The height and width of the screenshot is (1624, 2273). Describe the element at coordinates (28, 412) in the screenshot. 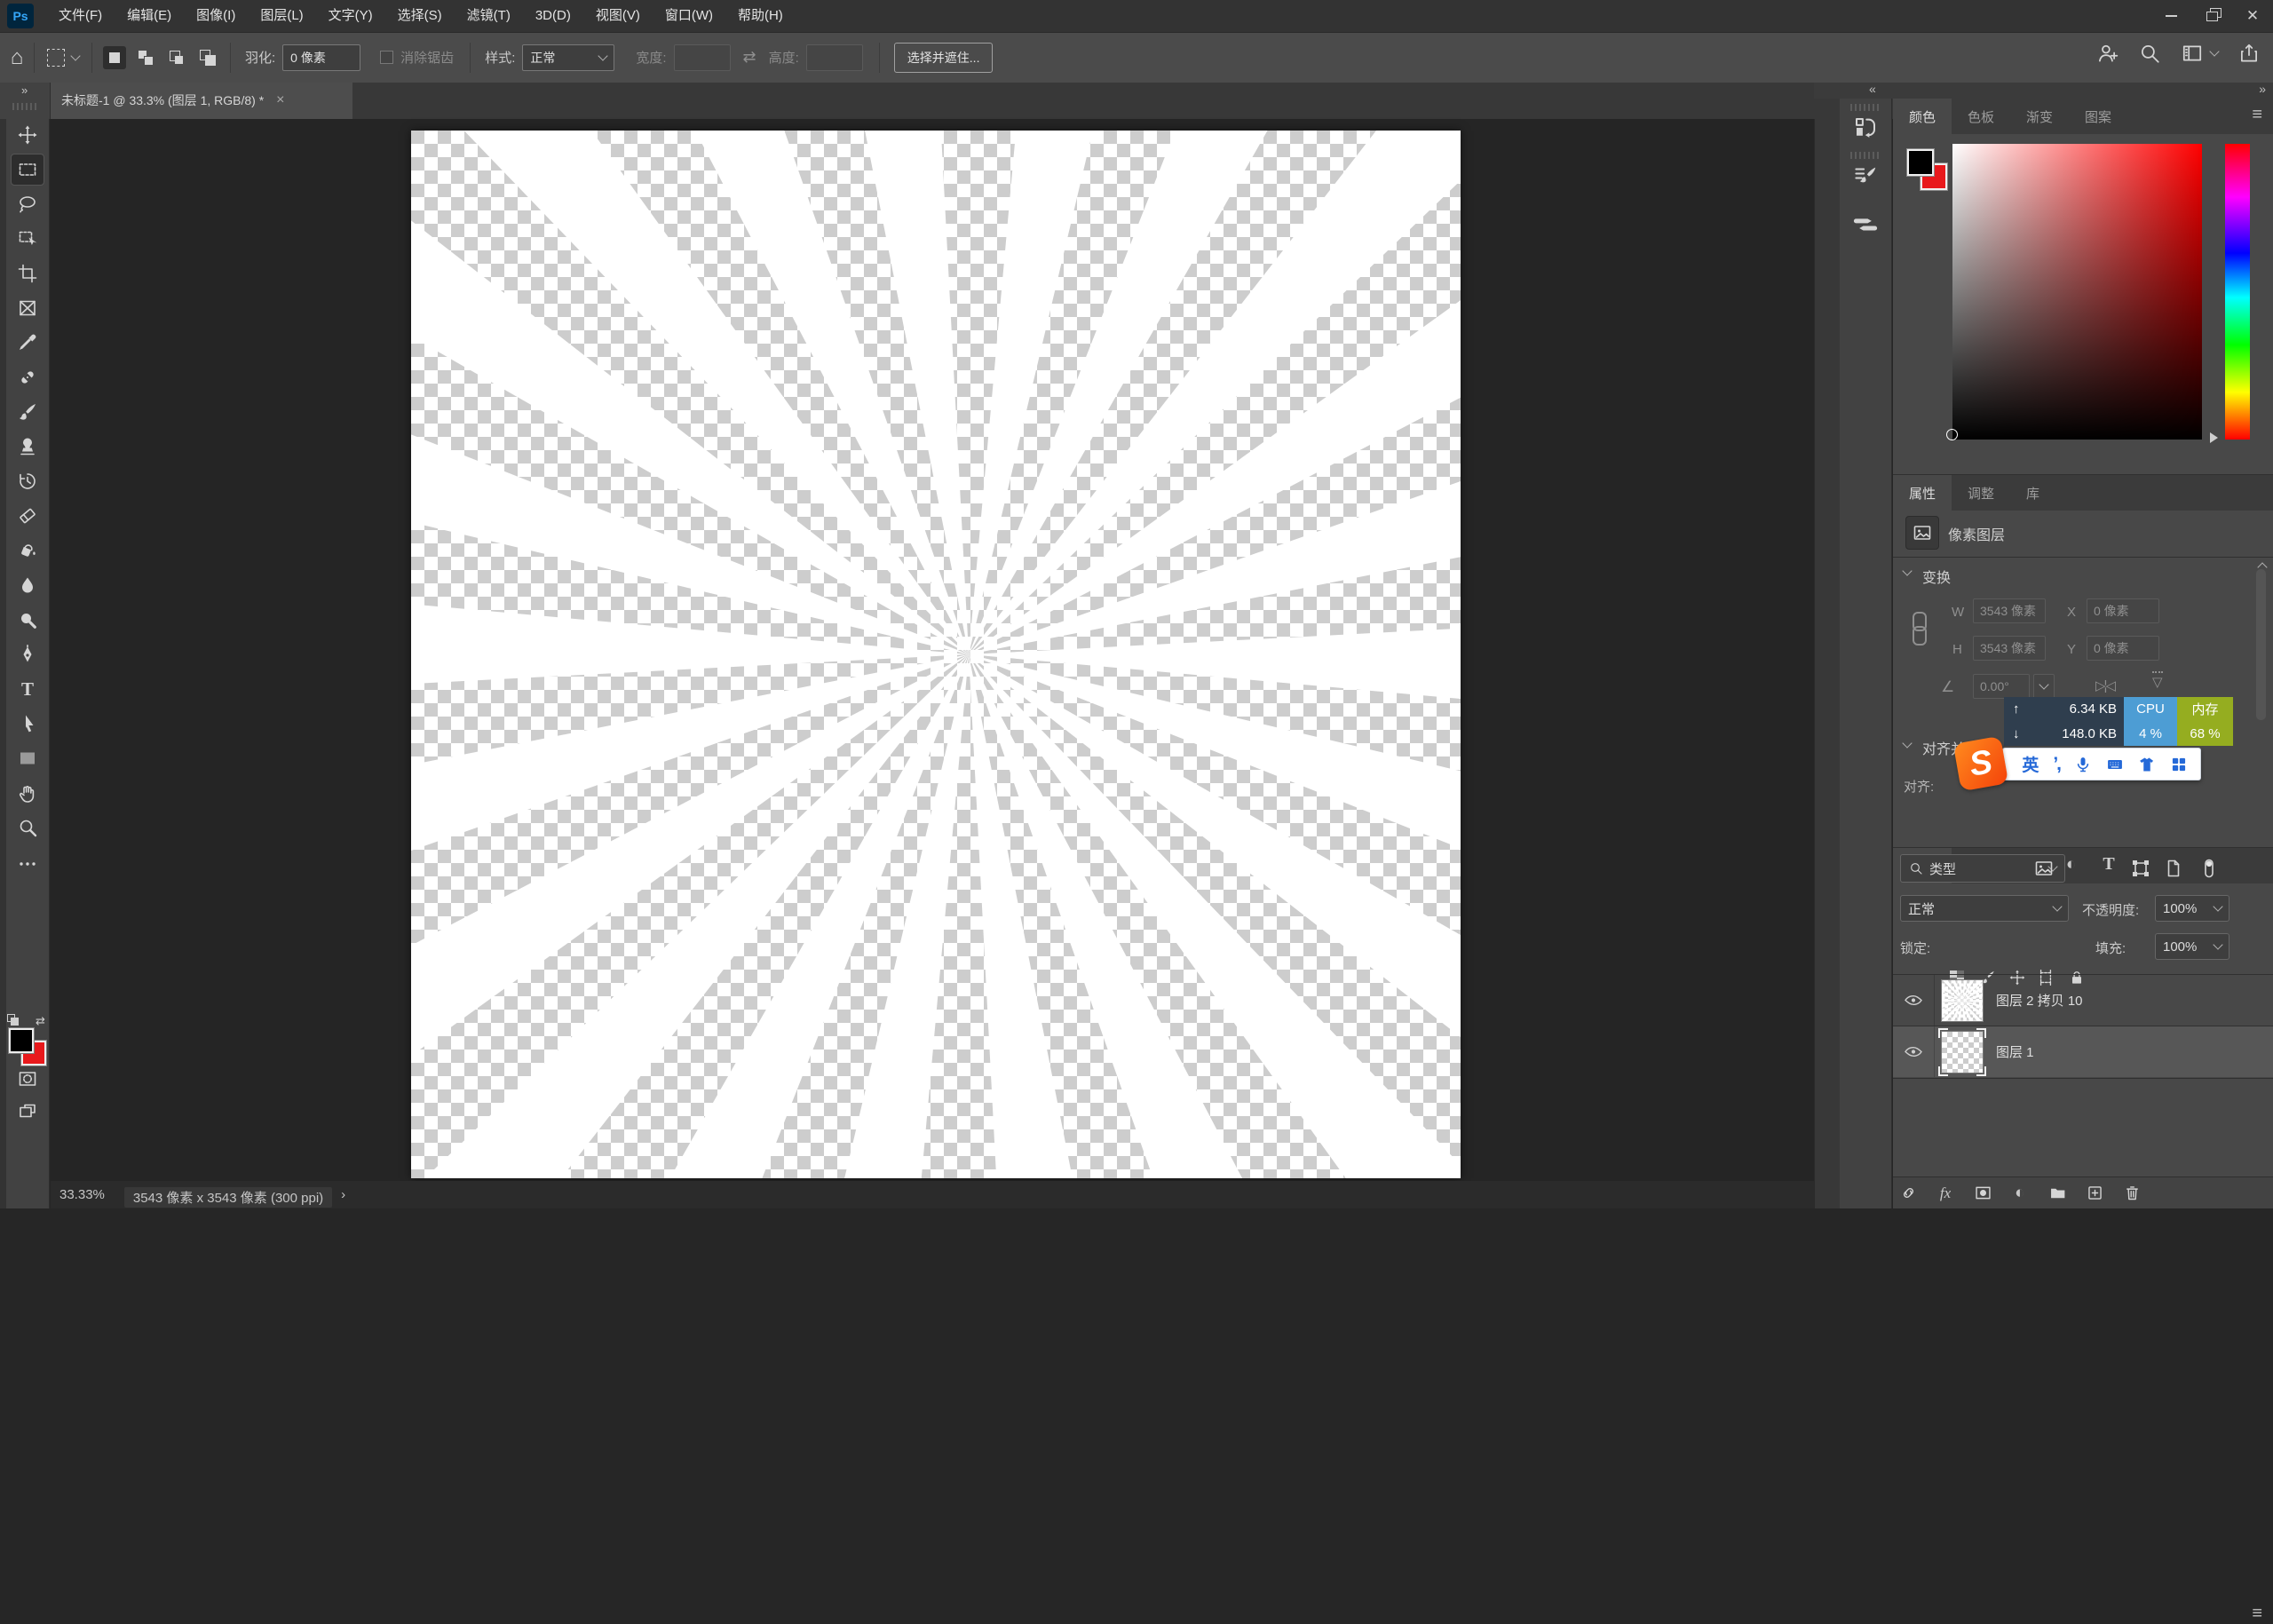

I see `brush-tool` at that location.